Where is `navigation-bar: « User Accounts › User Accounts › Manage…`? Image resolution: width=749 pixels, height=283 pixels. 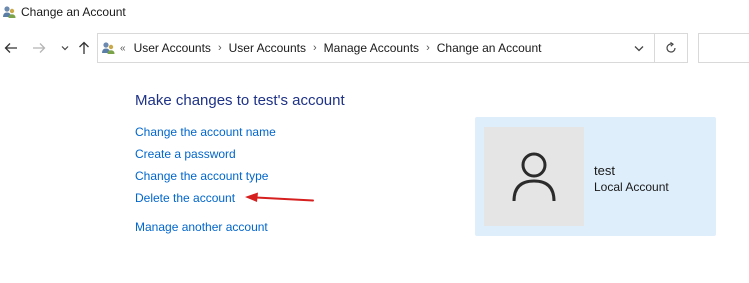 navigation-bar: « User Accounts › User Accounts › Manage… is located at coordinates (374, 48).